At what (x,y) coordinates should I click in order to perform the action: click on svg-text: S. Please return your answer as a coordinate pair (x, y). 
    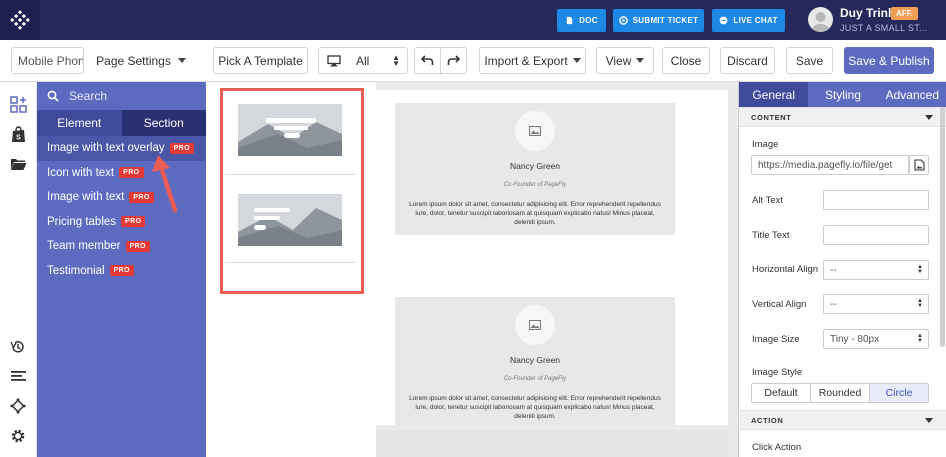
    Looking at the image, I should click on (18, 137).